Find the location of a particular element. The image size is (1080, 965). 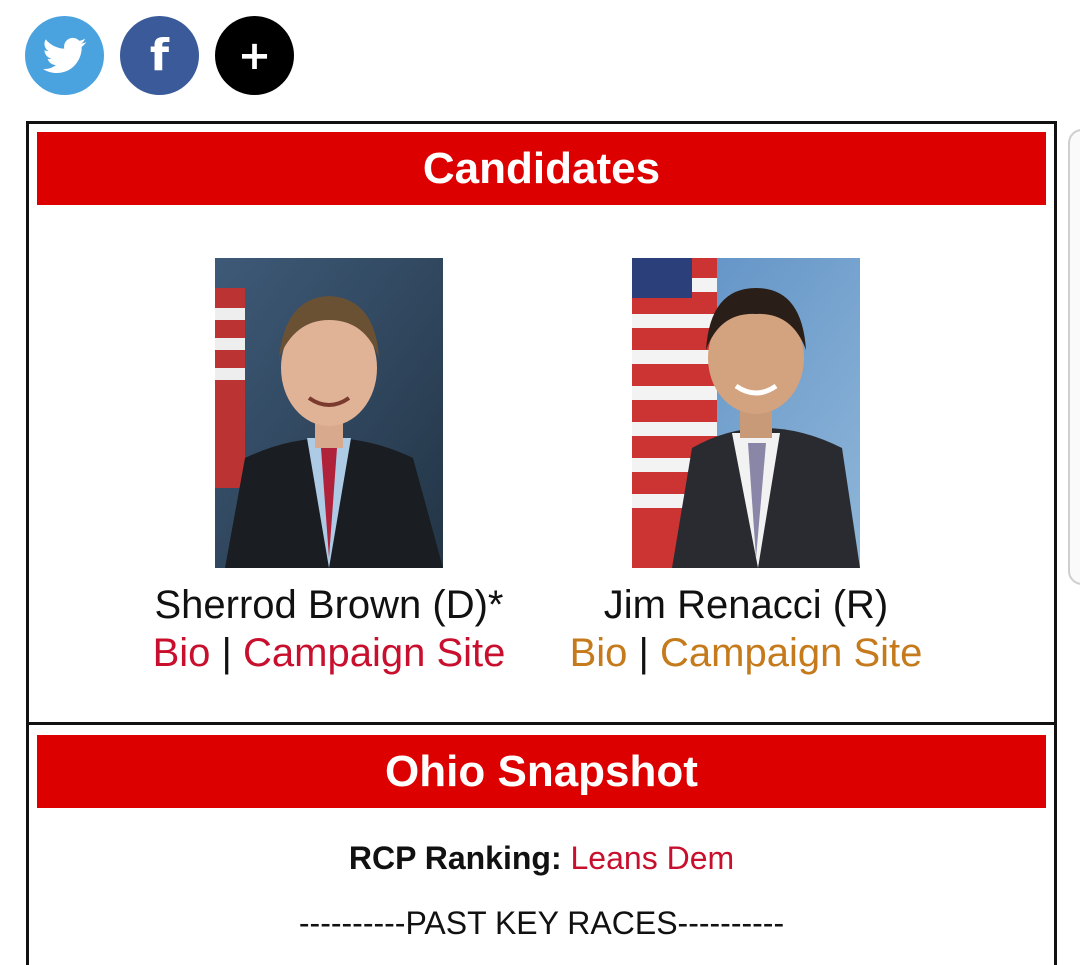

share-buttons: f + is located at coordinates (159, 55).